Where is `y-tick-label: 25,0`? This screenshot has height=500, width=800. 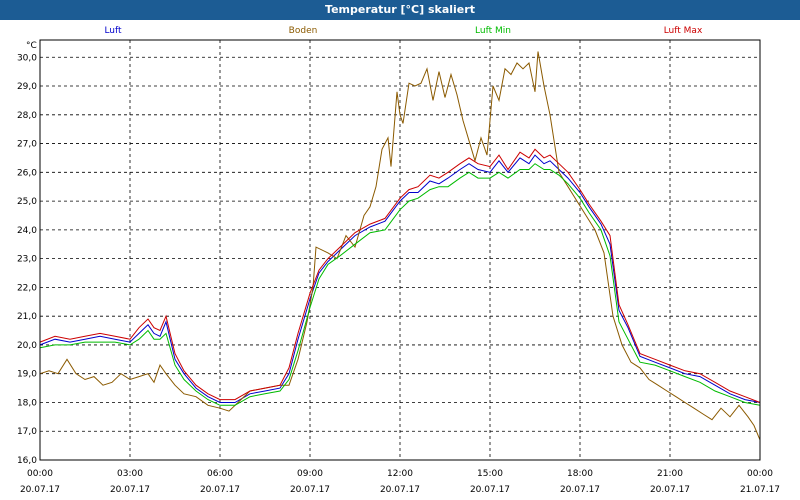
y-tick-label: 25,0 is located at coordinates (27, 202).